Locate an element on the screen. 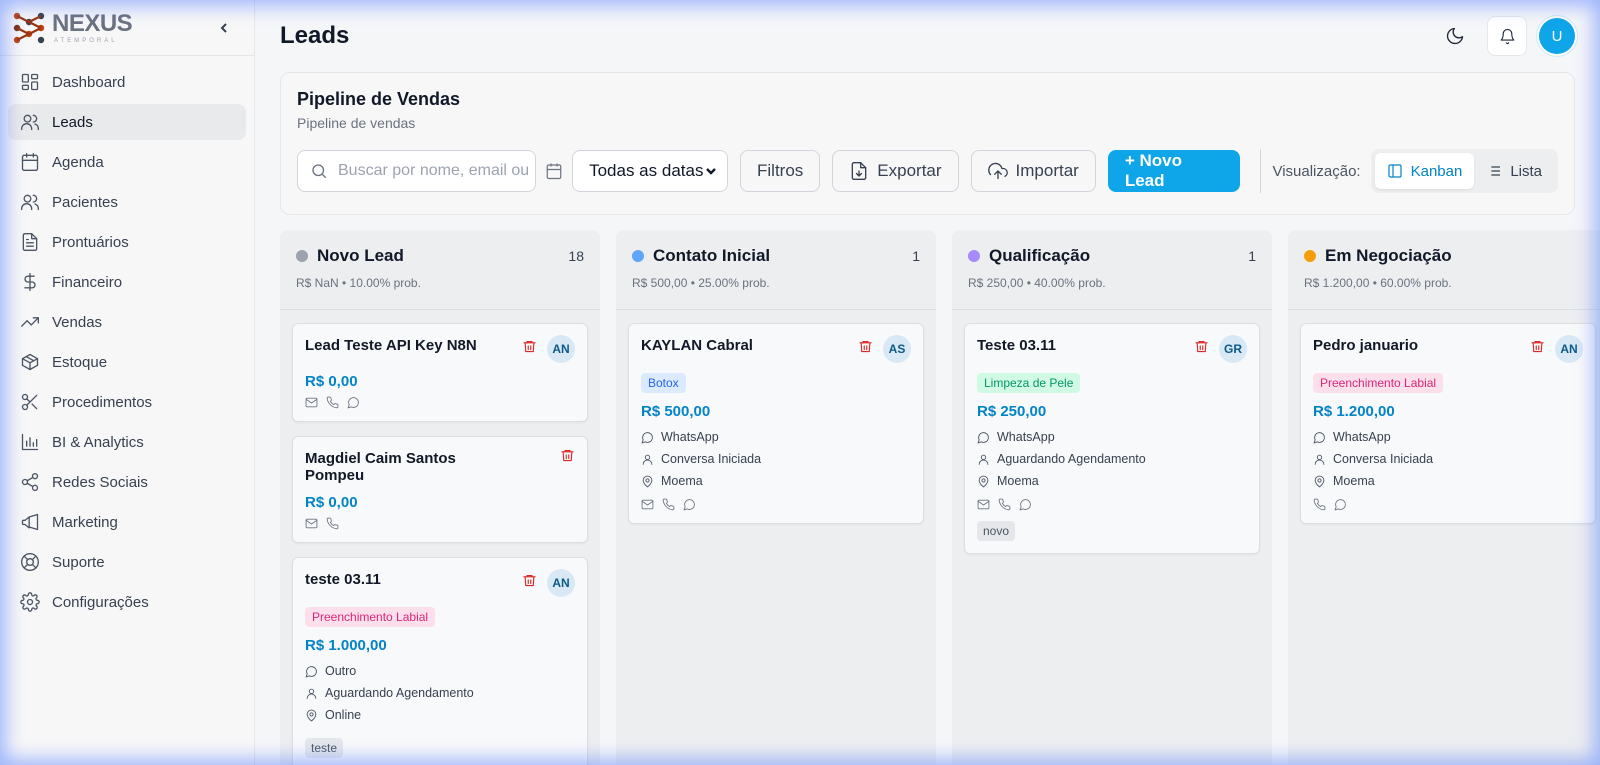  top-actions: U is located at coordinates (1505, 36).